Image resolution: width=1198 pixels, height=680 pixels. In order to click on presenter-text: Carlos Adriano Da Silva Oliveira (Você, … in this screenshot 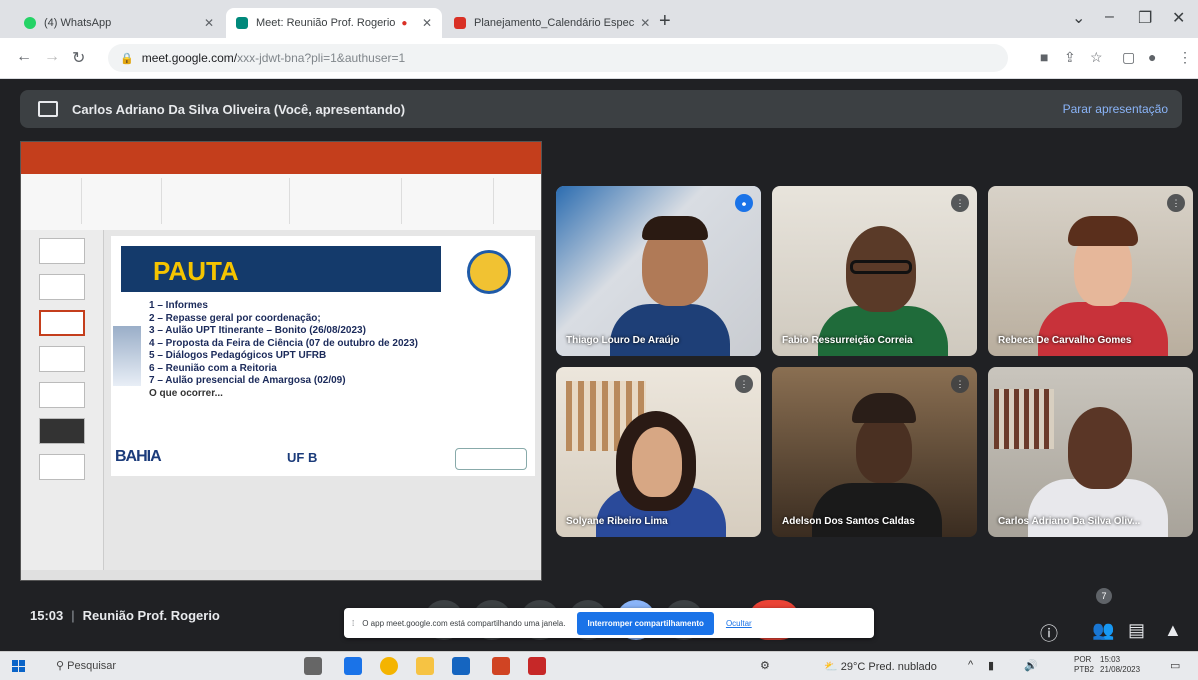, I will do `click(239, 109)`.